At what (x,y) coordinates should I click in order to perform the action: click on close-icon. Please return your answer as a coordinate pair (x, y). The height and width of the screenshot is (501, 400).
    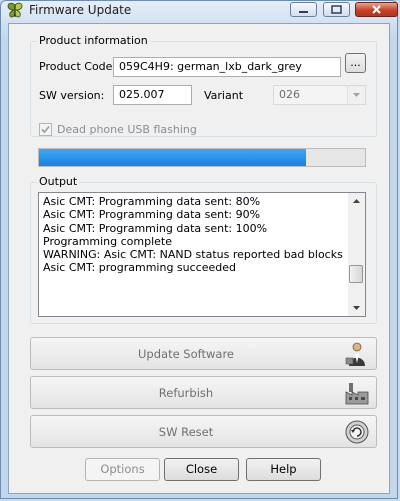
    Looking at the image, I should click on (376, 9).